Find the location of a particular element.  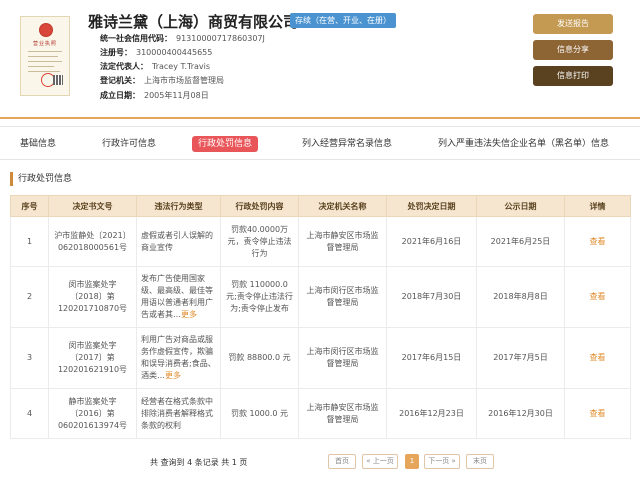

cell-penalty: 罚款 110000.0 元;责令停止违法行为;责令停止发布 is located at coordinates (259, 297).